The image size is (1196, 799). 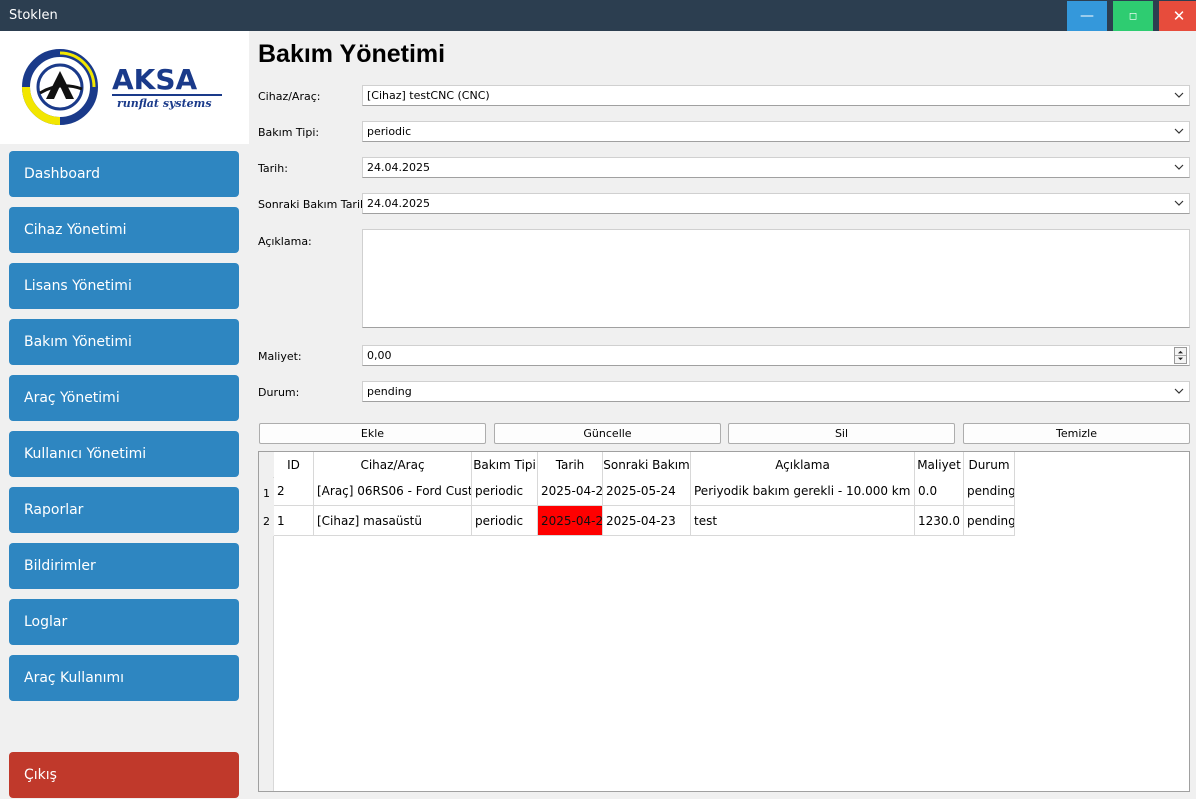 What do you see at coordinates (776, 278) in the screenshot?
I see `description-textarea` at bounding box center [776, 278].